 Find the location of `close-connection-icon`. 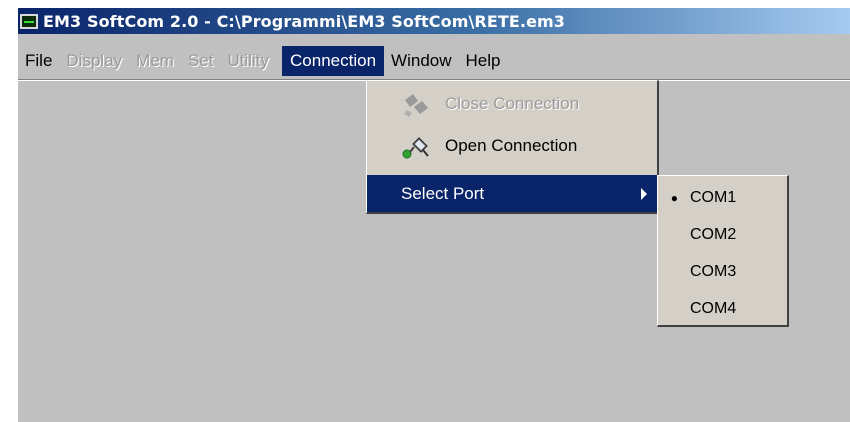

close-connection-icon is located at coordinates (416, 105).